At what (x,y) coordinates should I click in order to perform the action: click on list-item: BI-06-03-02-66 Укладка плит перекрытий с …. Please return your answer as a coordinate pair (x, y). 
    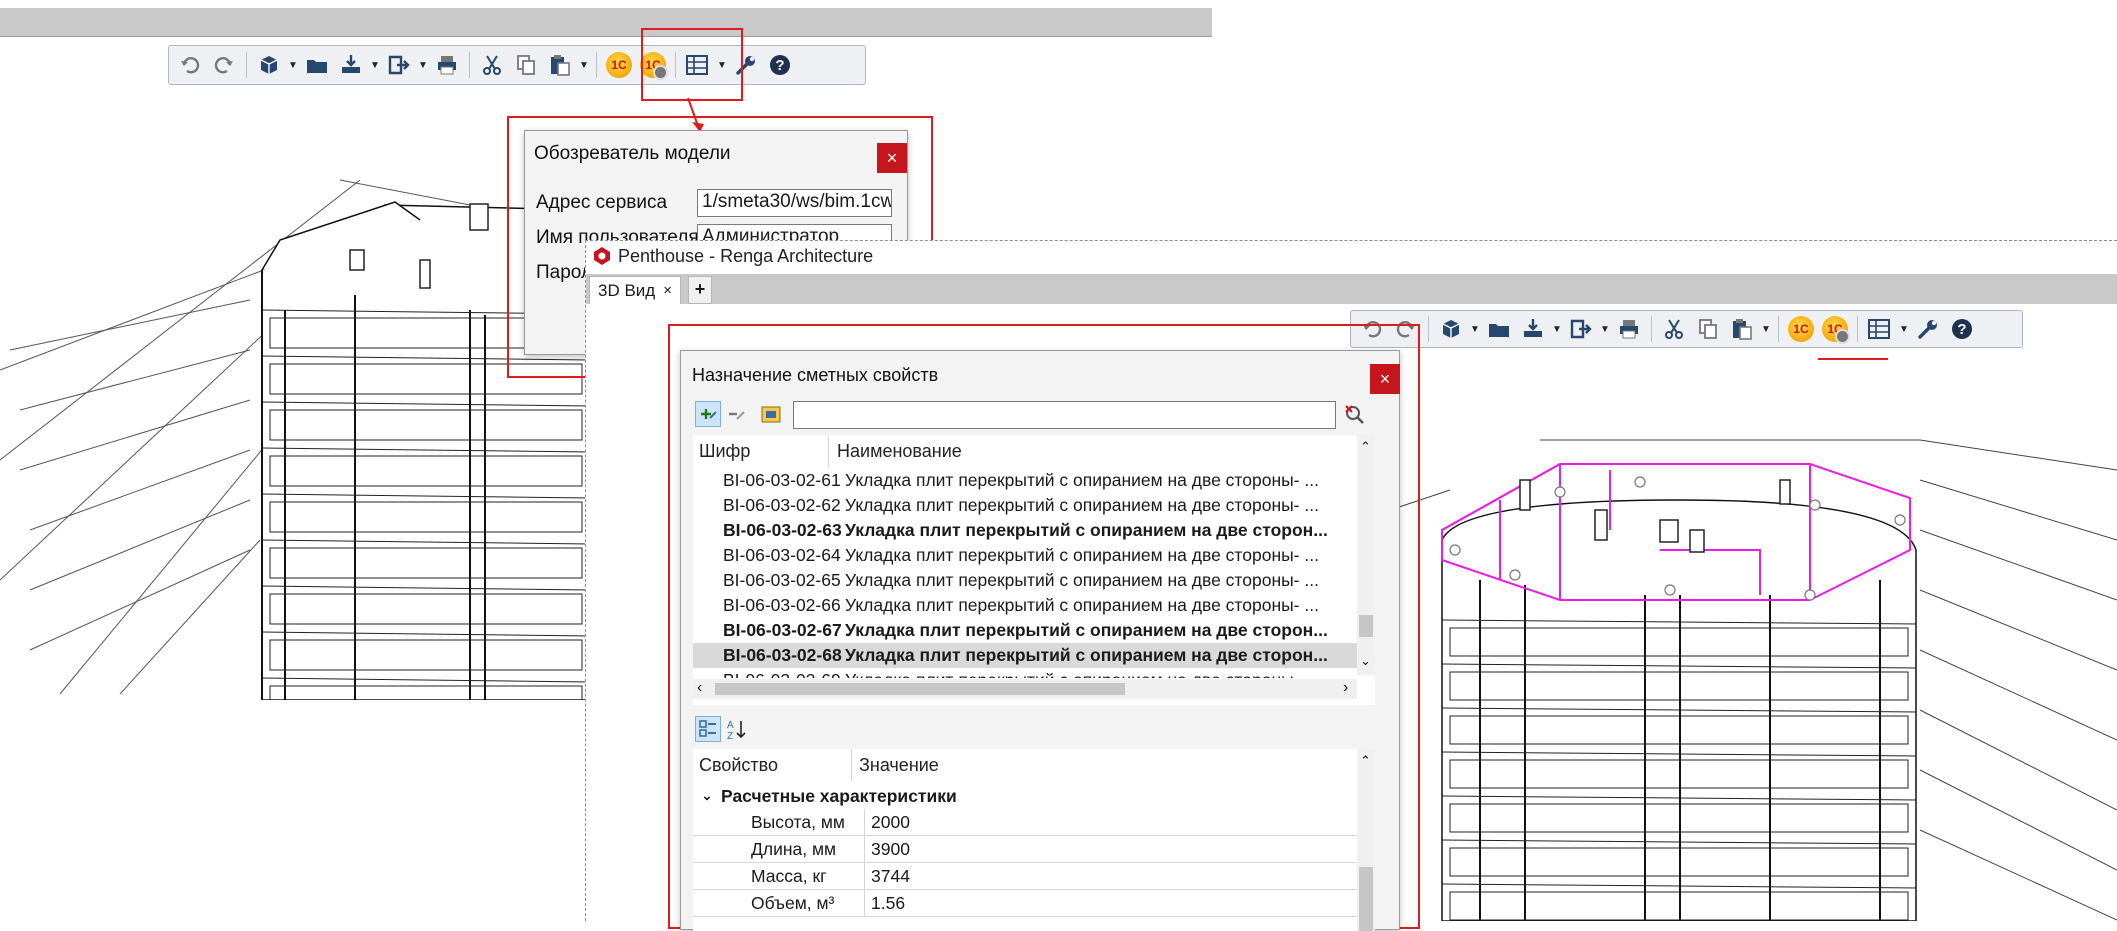
    Looking at the image, I should click on (1025, 605).